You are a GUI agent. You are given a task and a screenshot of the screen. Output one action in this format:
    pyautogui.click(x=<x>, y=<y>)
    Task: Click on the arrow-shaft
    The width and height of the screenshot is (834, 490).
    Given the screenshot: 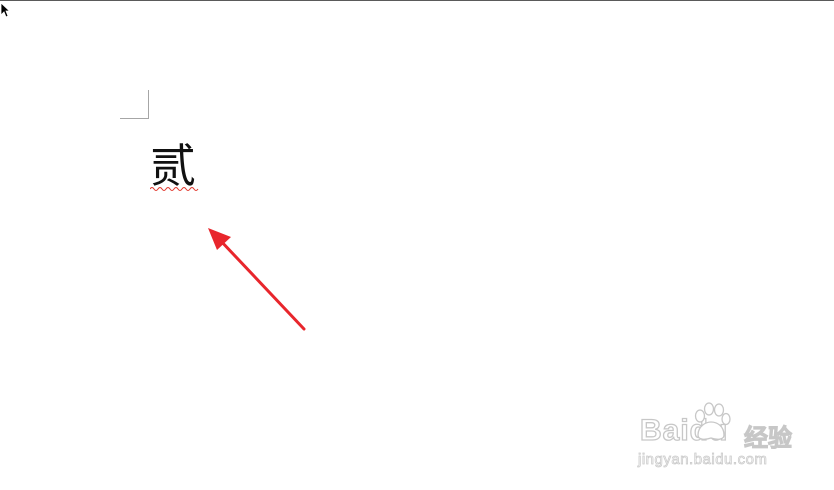 What is the action you would take?
    pyautogui.click(x=261, y=284)
    